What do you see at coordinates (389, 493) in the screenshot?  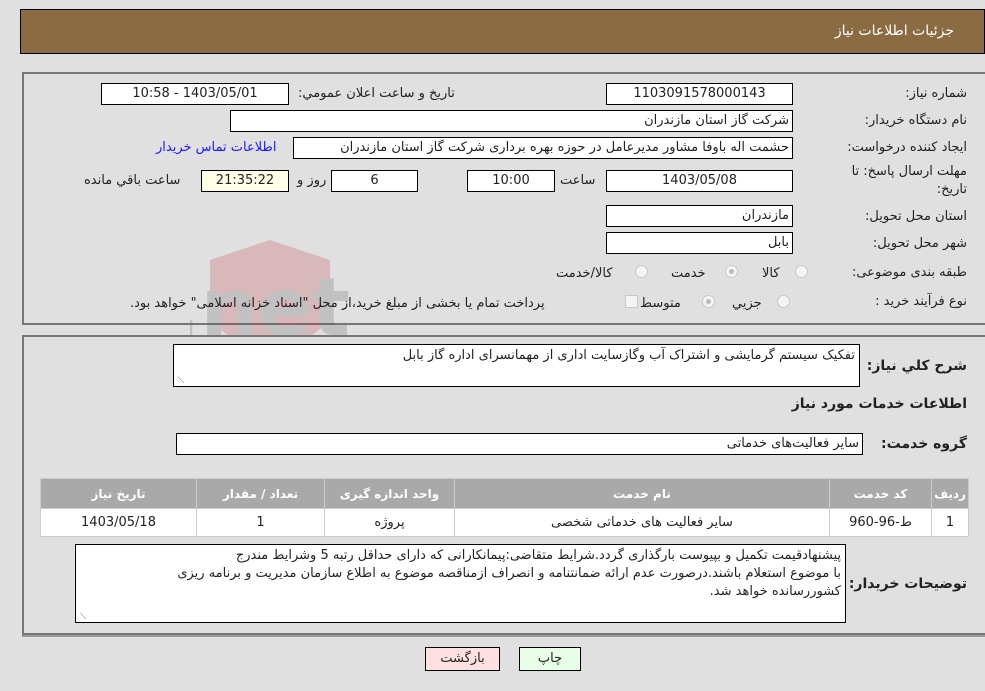 I see `col-header-unit: واحد اندازه گيری` at bounding box center [389, 493].